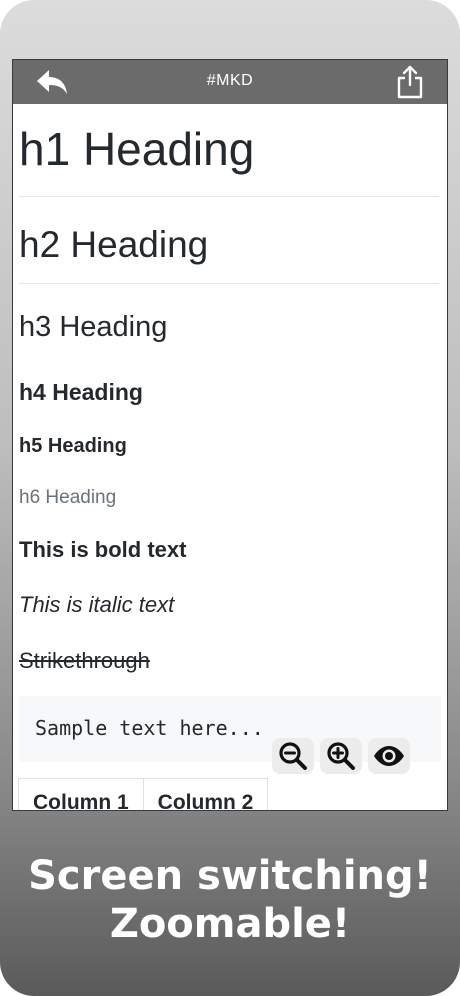 This screenshot has height=996, width=460. Describe the element at coordinates (229, 196) in the screenshot. I see `heading-1-divider` at that location.